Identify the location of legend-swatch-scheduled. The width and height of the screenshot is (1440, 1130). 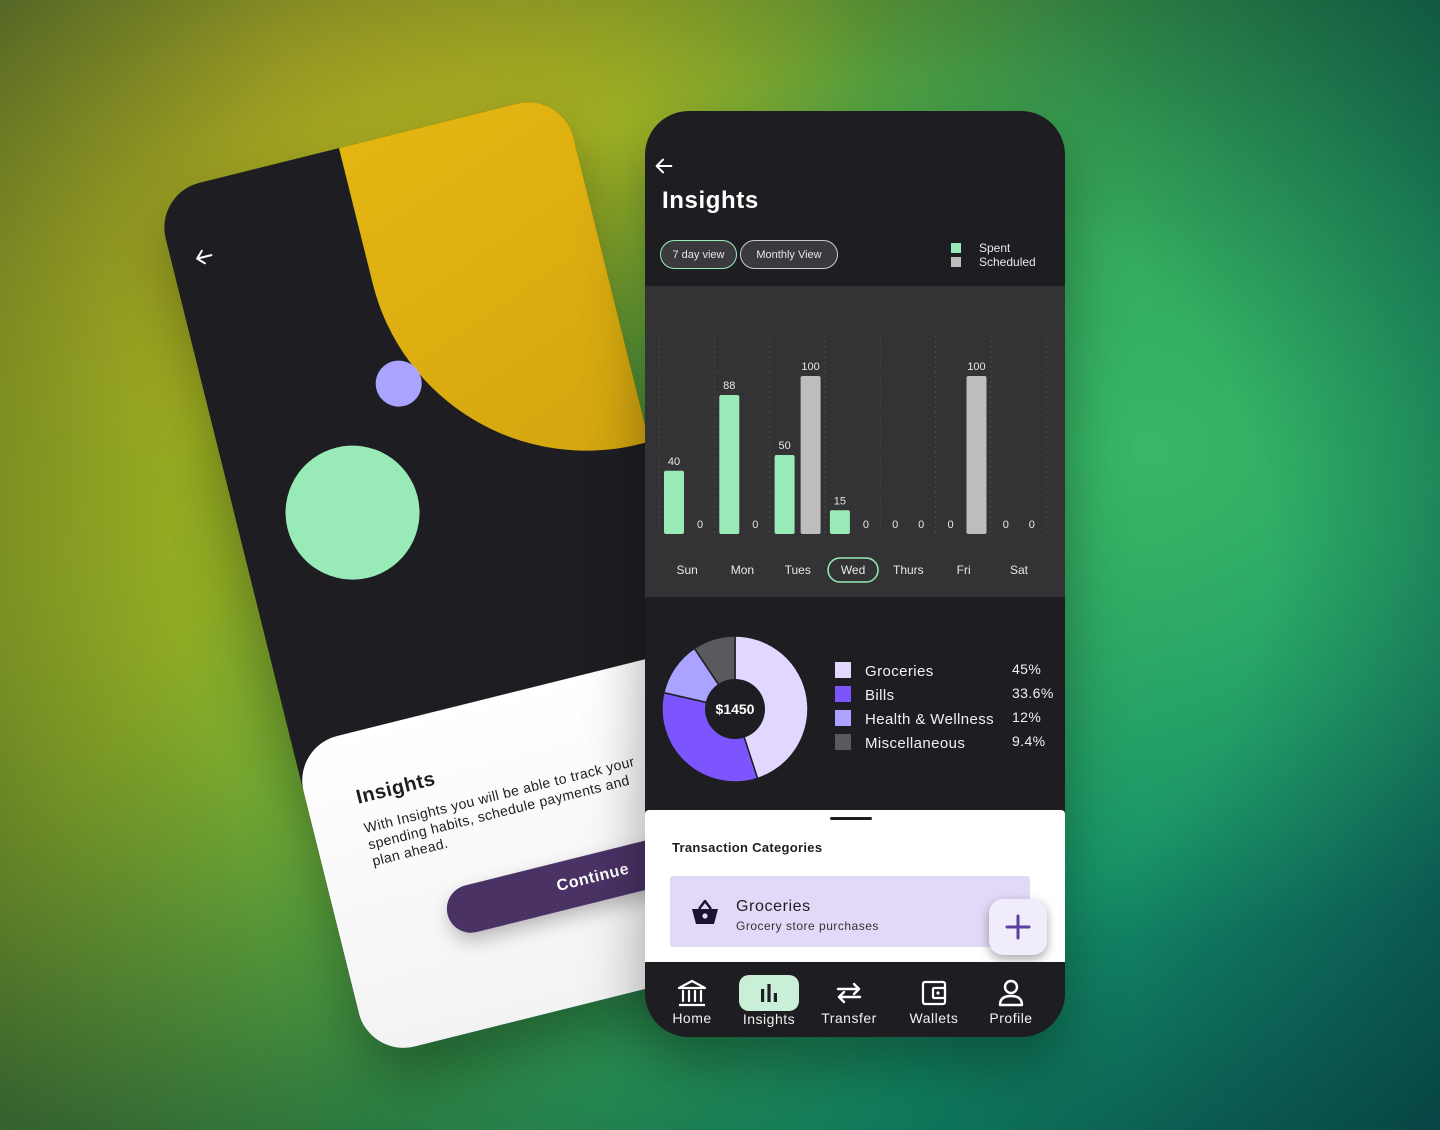
(956, 262).